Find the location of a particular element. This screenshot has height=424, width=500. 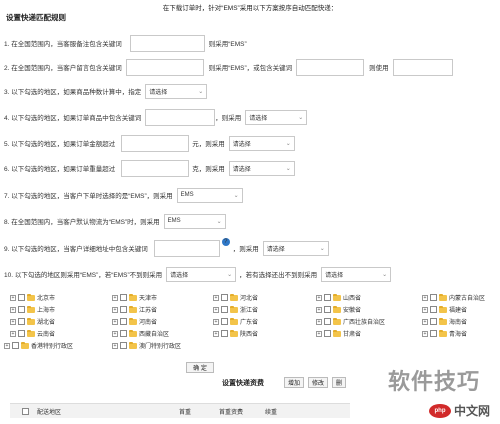

select-all-checkbox is located at coordinates (25, 411).